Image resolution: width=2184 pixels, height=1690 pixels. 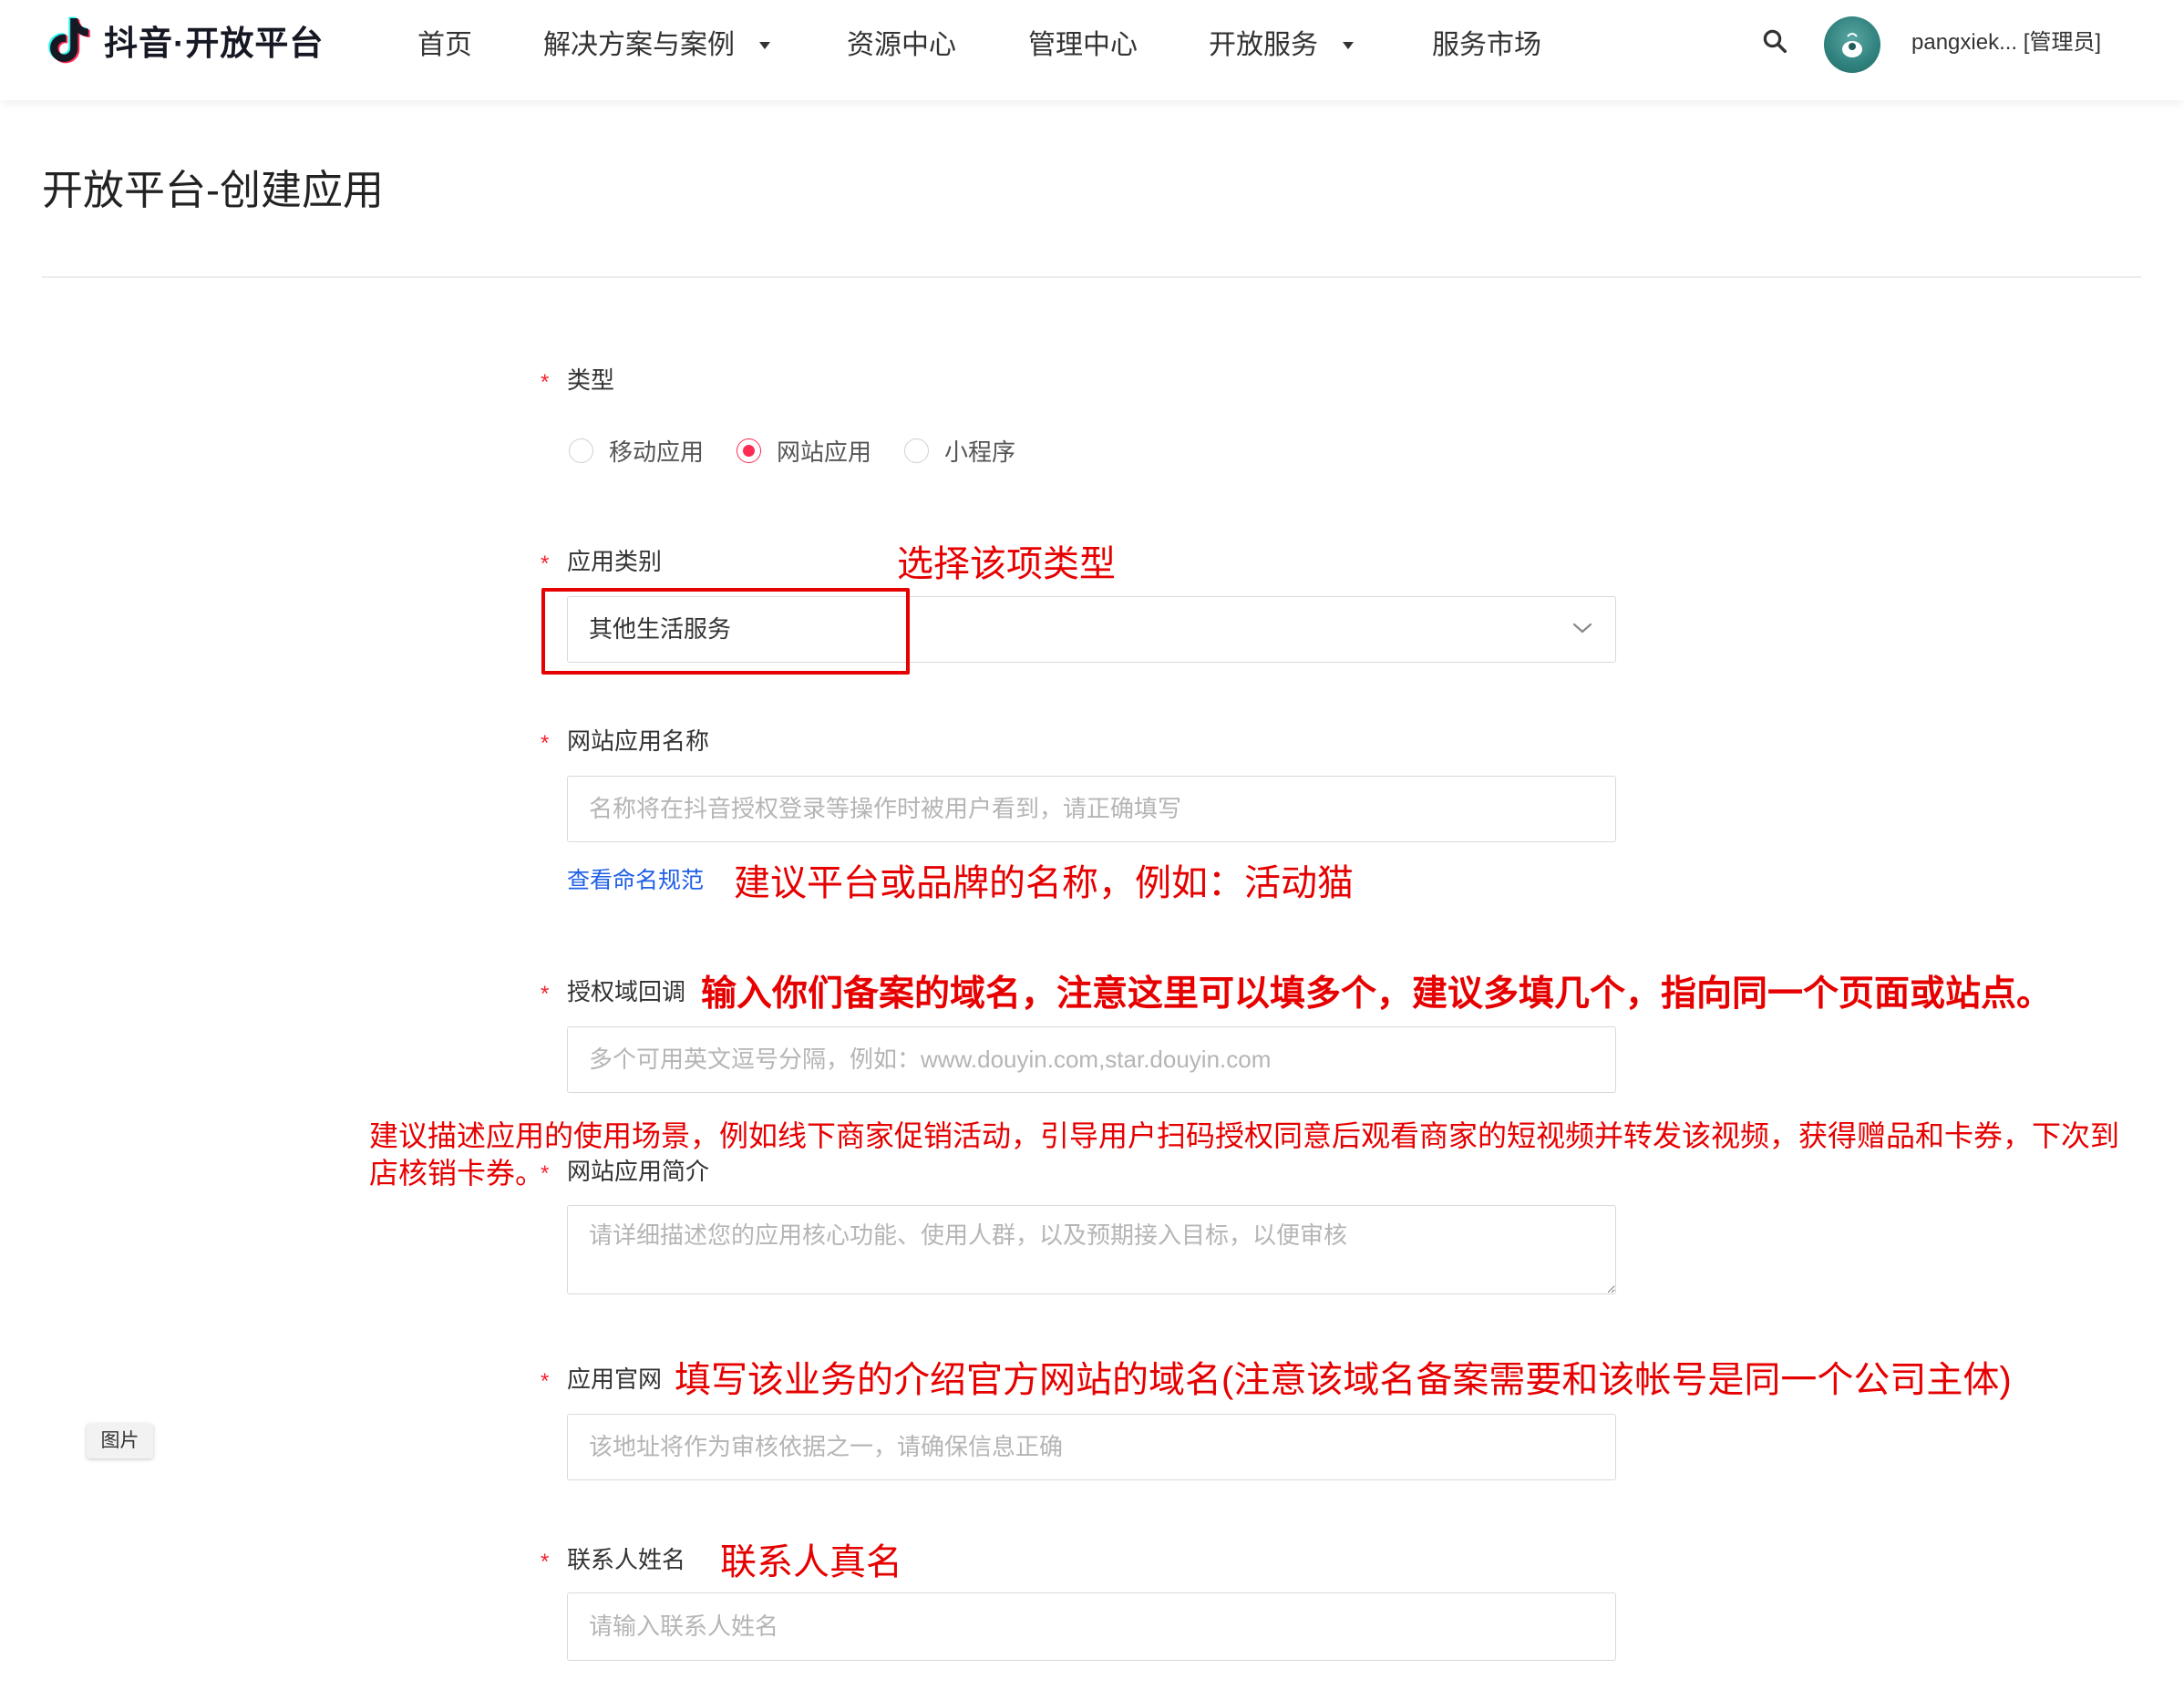 I want to click on app-name-annotation: 建议平台或品牌的名称，例如：活动猫, so click(x=1044, y=883).